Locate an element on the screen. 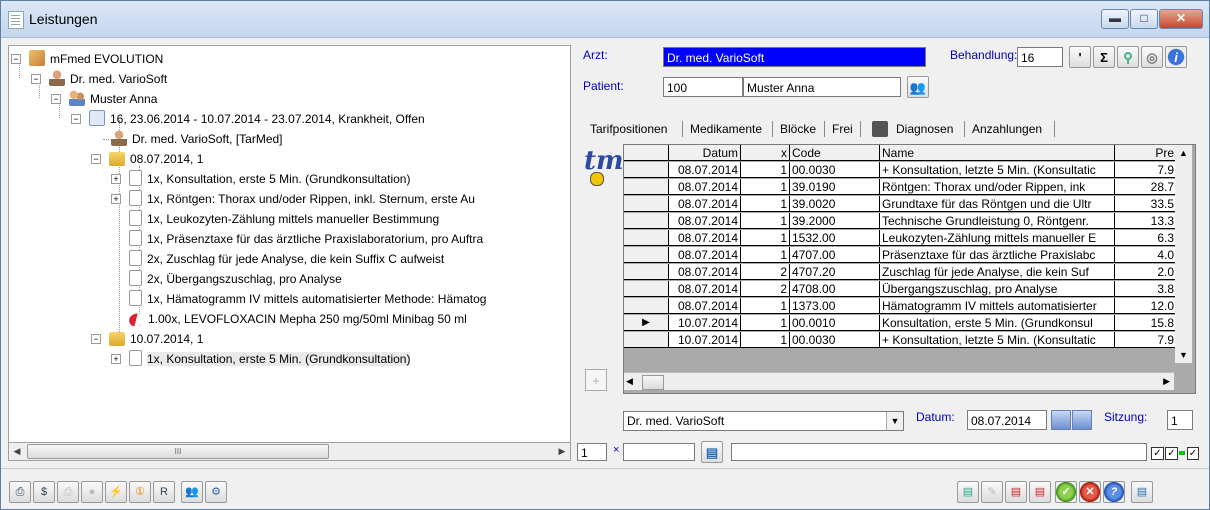 The image size is (1210, 510). cell-code: 00.0010 is located at coordinates (835, 323).